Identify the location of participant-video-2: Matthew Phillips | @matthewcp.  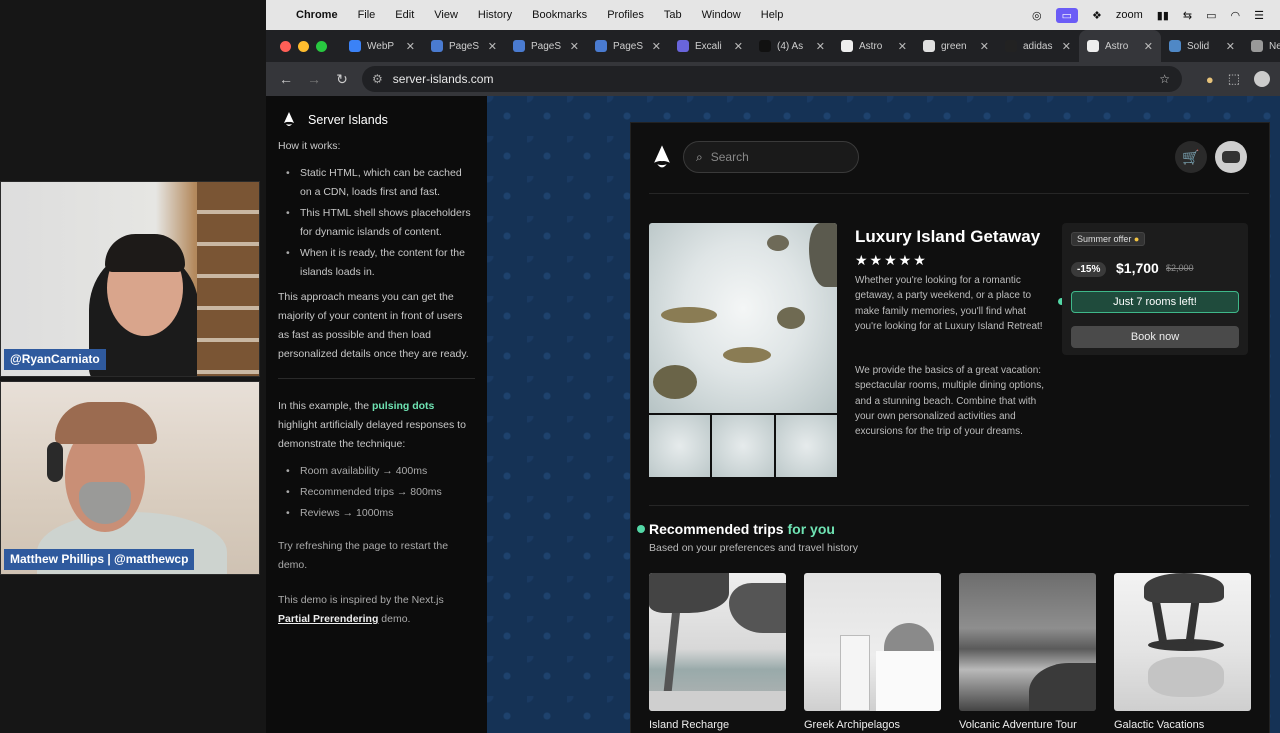
(130, 478).